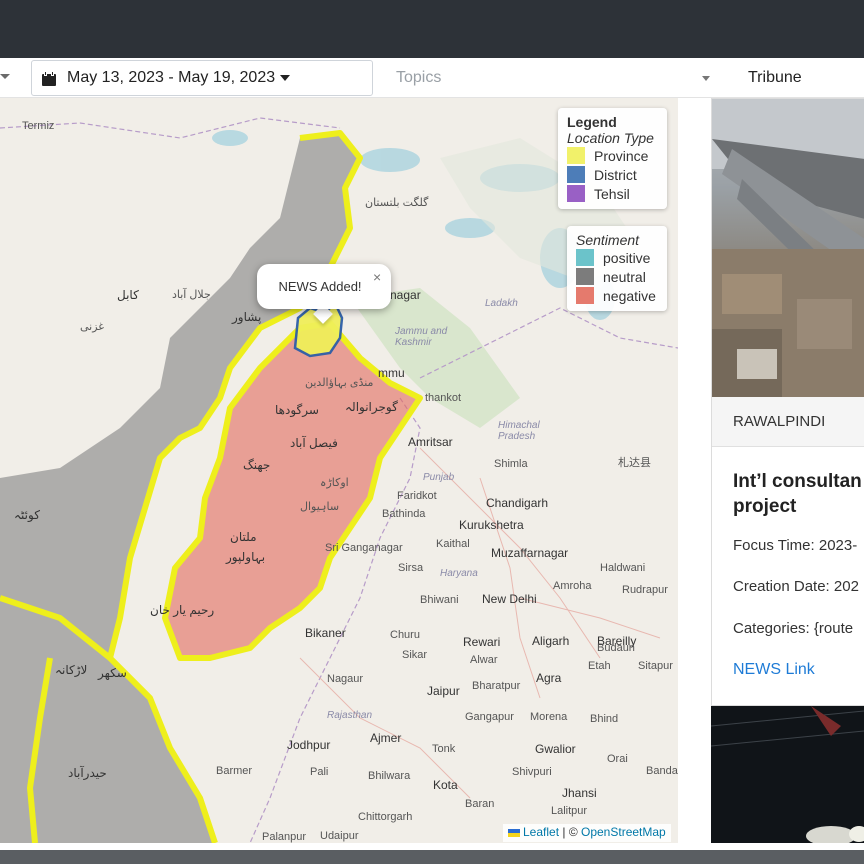 The width and height of the screenshot is (864, 864). Describe the element at coordinates (453, 544) in the screenshot. I see `map-label: Kaithal` at that location.